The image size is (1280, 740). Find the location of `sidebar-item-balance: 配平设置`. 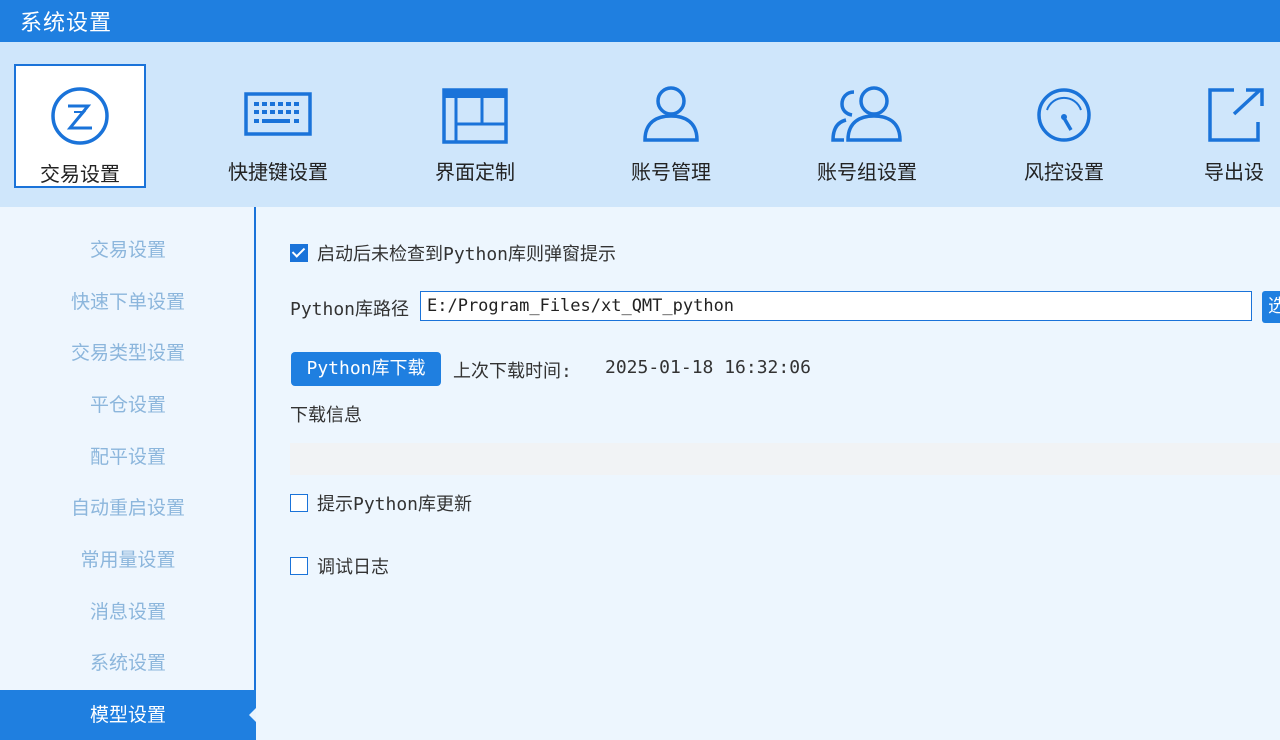

sidebar-item-balance: 配平设置 is located at coordinates (128, 457).